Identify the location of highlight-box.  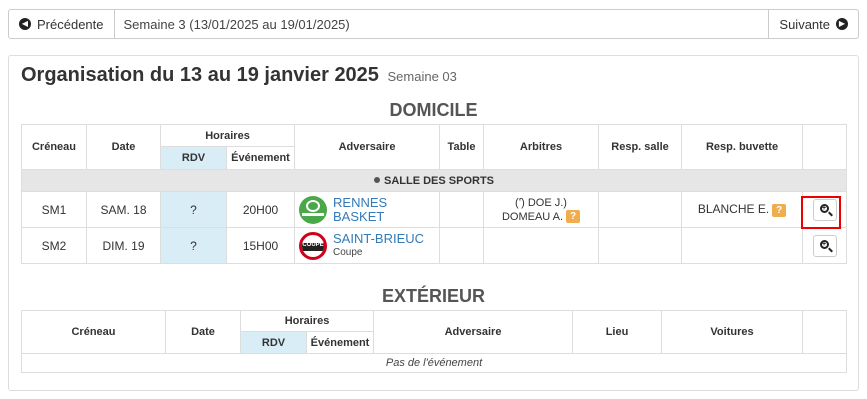
(821, 212).